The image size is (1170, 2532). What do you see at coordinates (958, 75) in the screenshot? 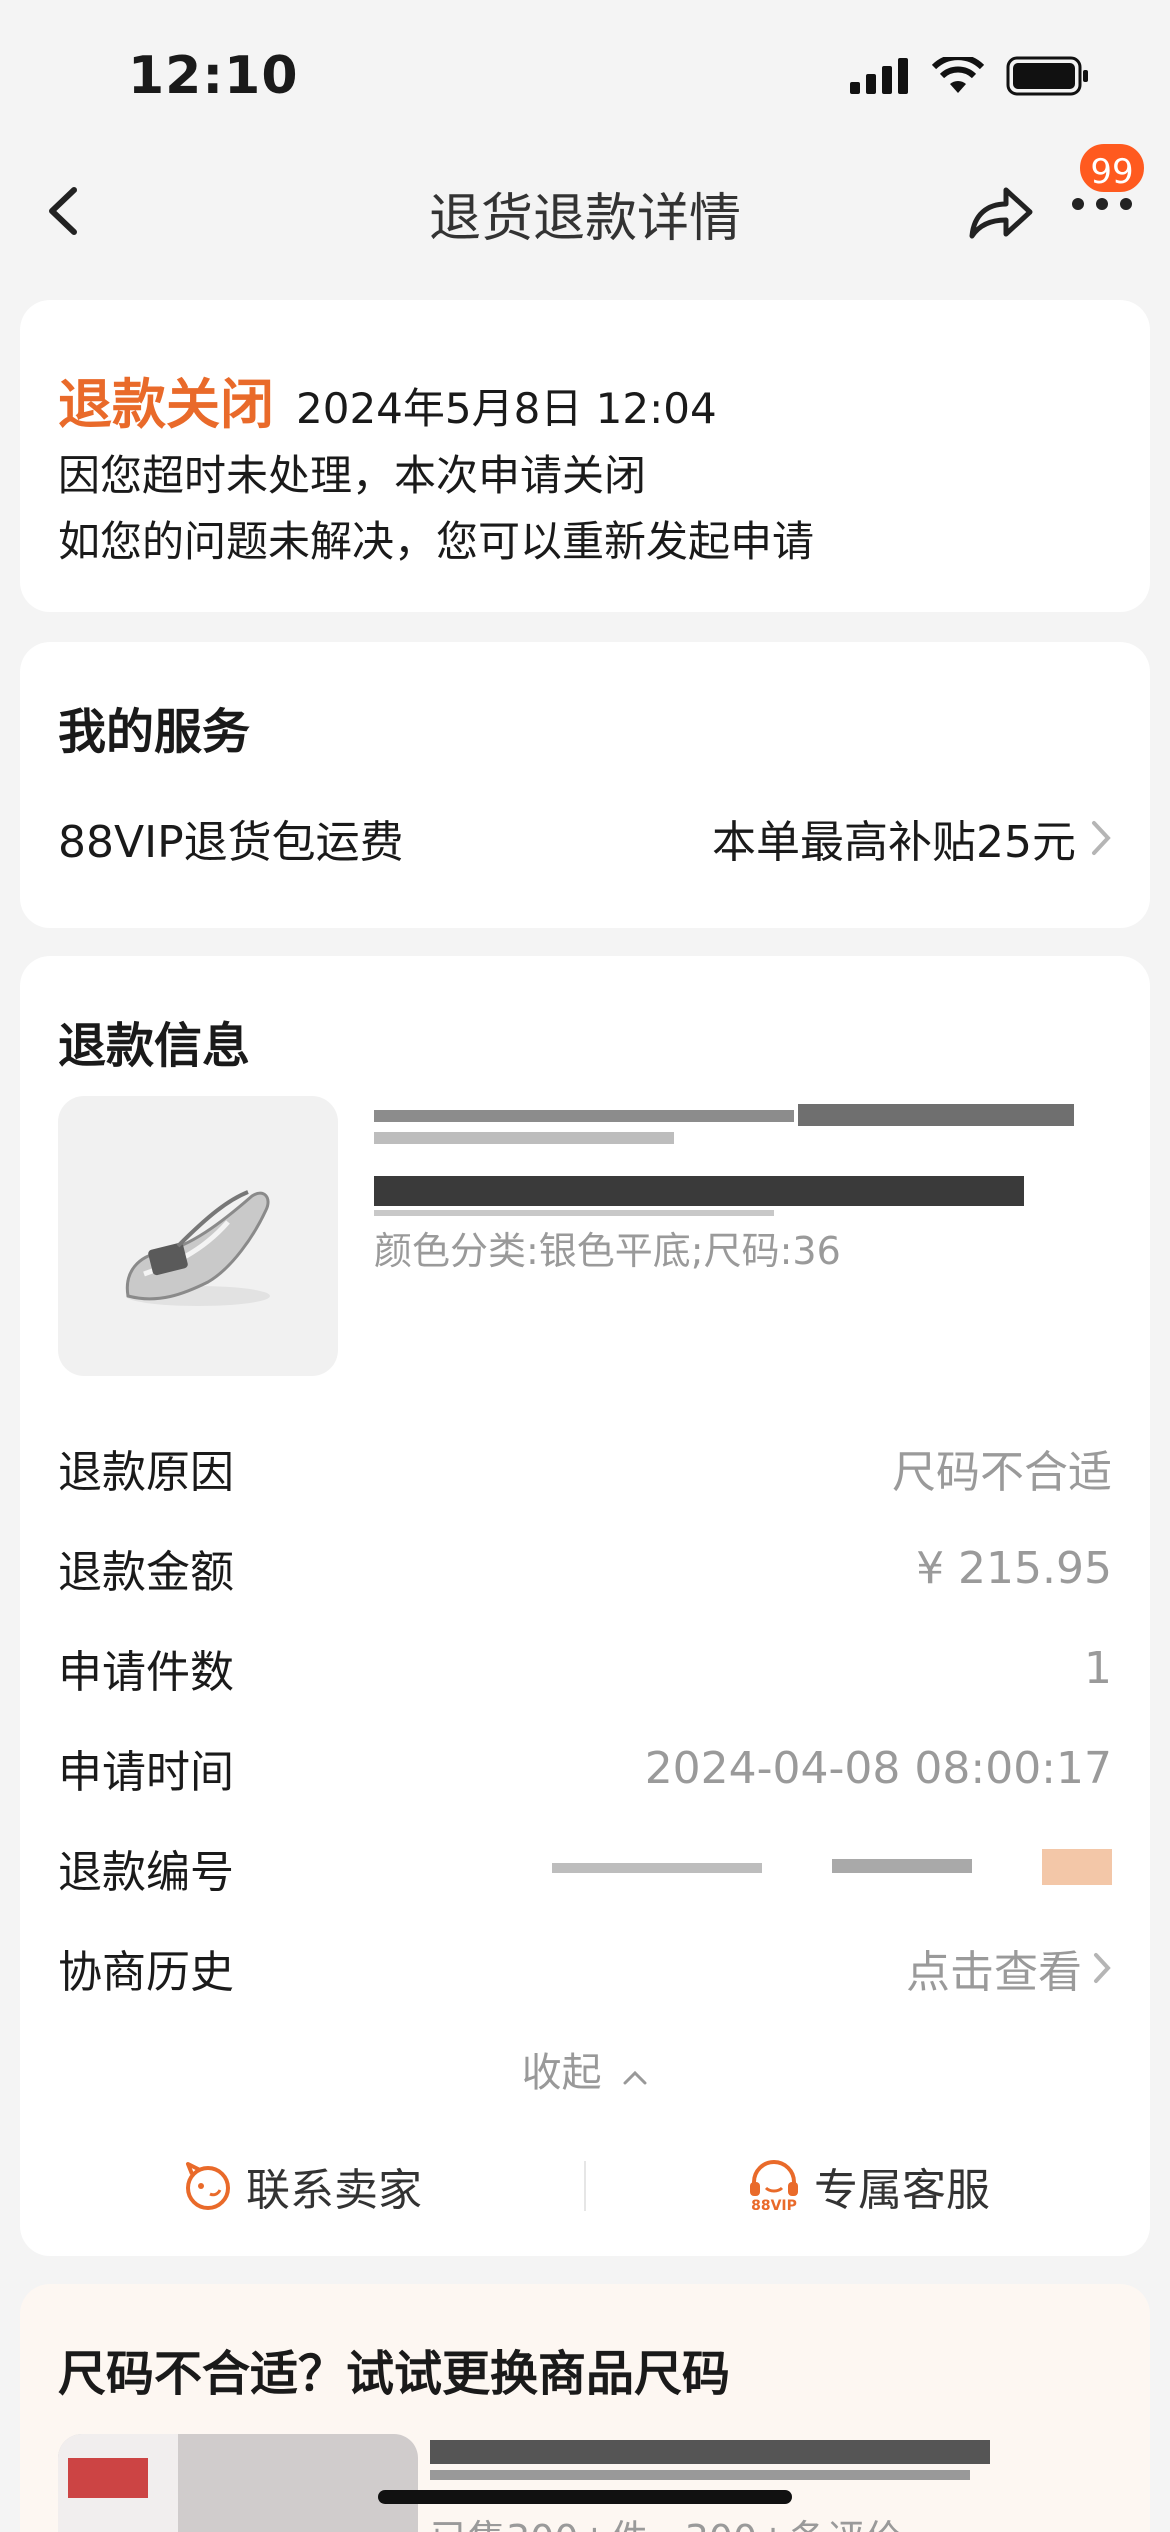
I see `wifi-icon` at bounding box center [958, 75].